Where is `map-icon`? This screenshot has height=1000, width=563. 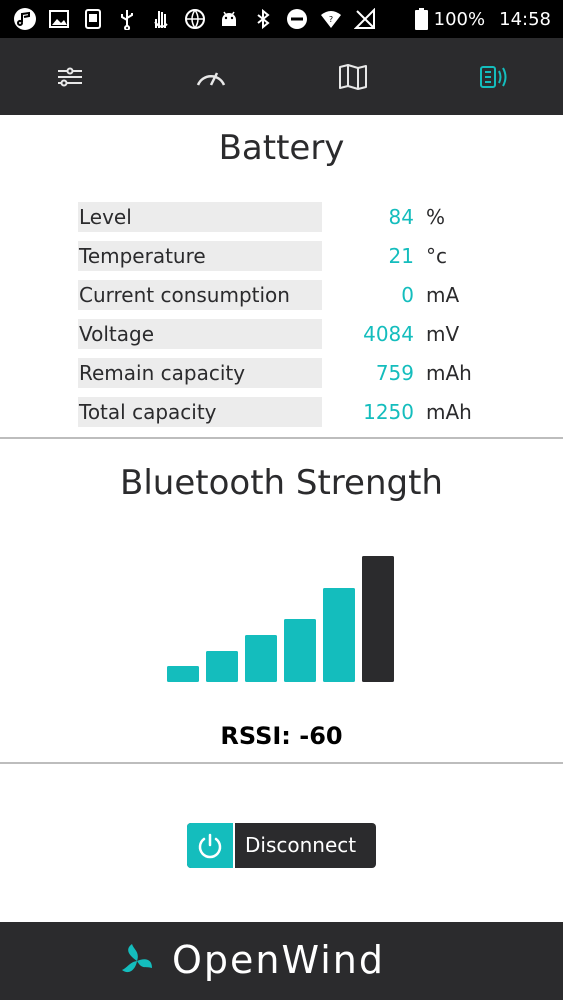
map-icon is located at coordinates (353, 76).